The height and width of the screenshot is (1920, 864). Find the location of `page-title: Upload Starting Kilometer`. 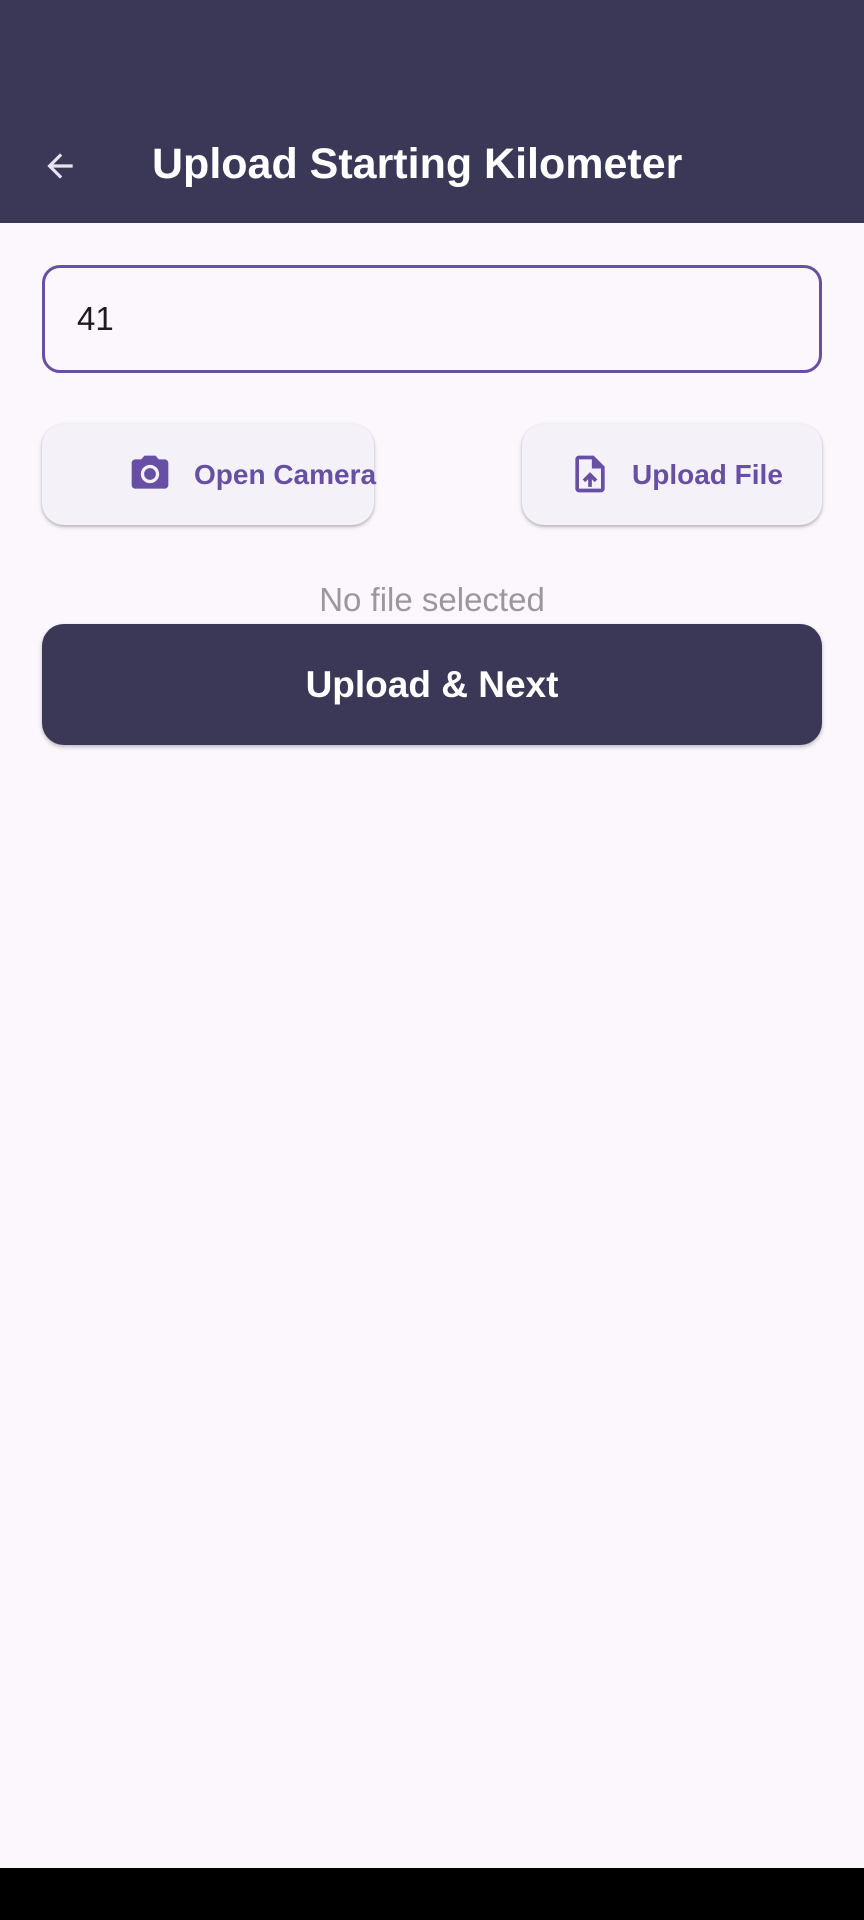

page-title: Upload Starting Kilometer is located at coordinates (417, 164).